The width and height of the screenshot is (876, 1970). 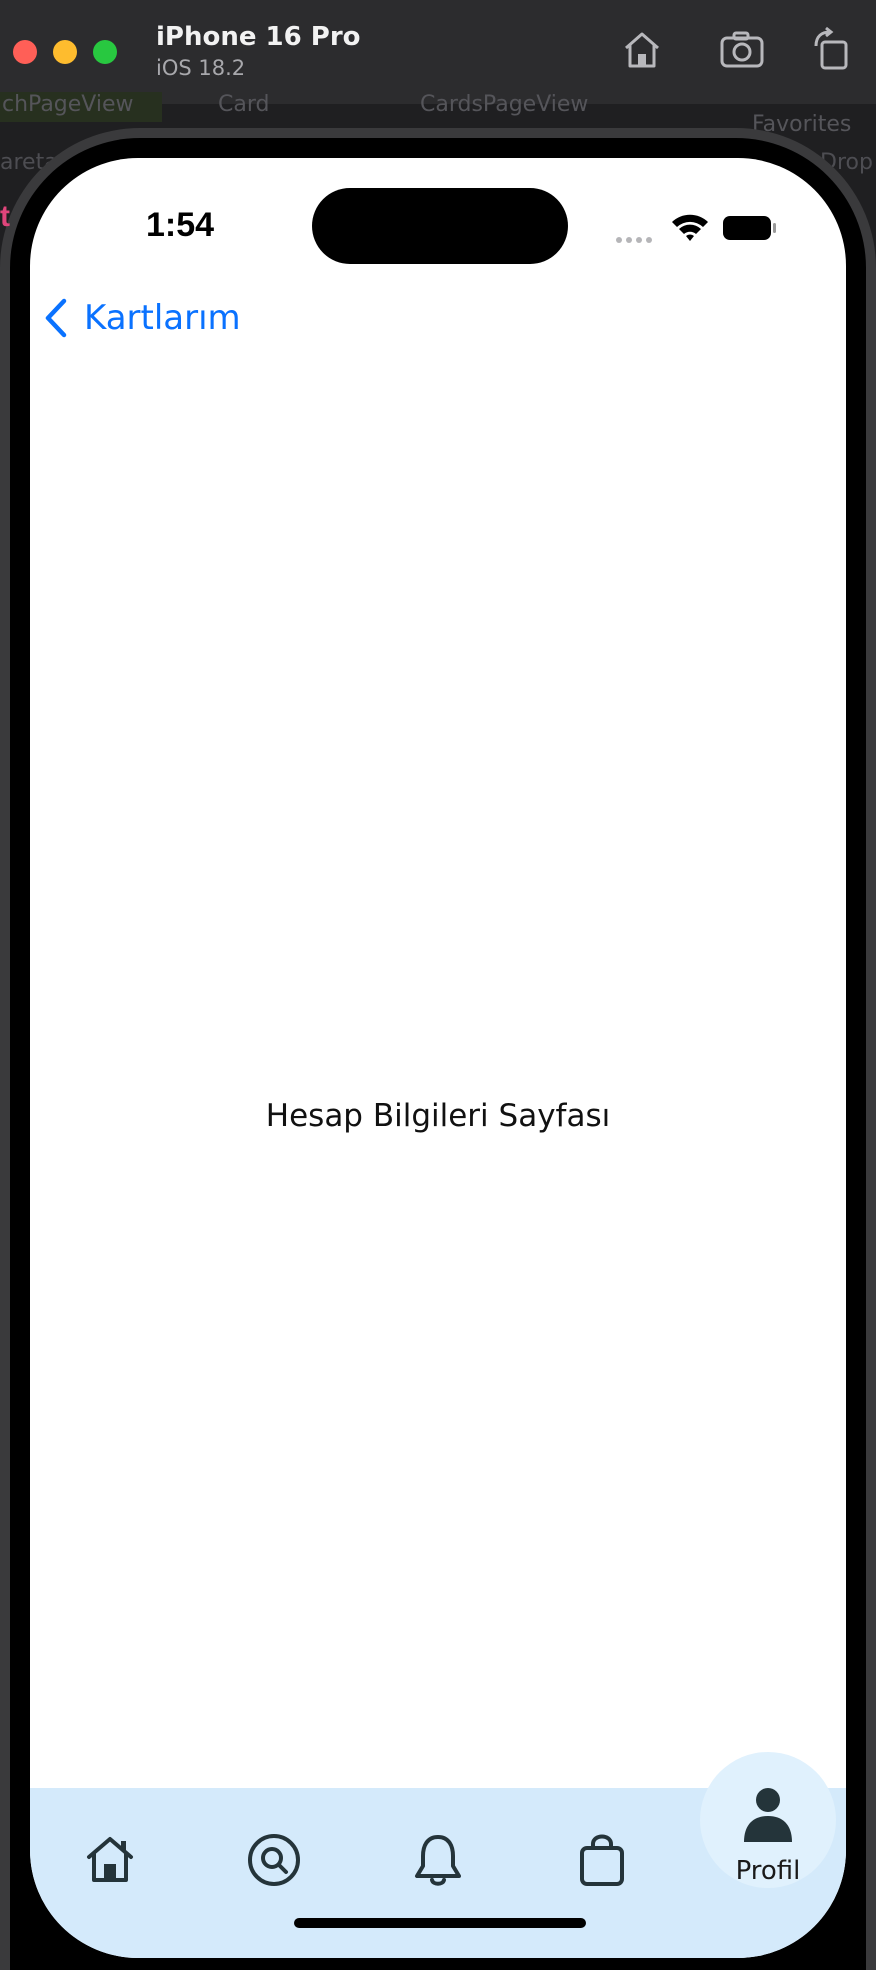 I want to click on tab-search, so click(x=274, y=1860).